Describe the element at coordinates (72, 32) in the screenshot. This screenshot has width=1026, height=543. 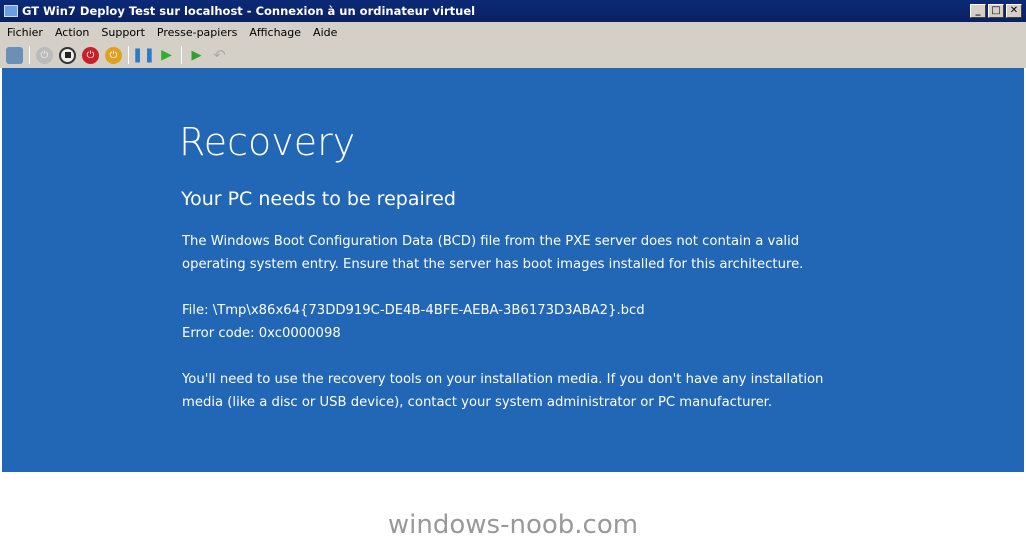
I see `menu-action: Action` at that location.